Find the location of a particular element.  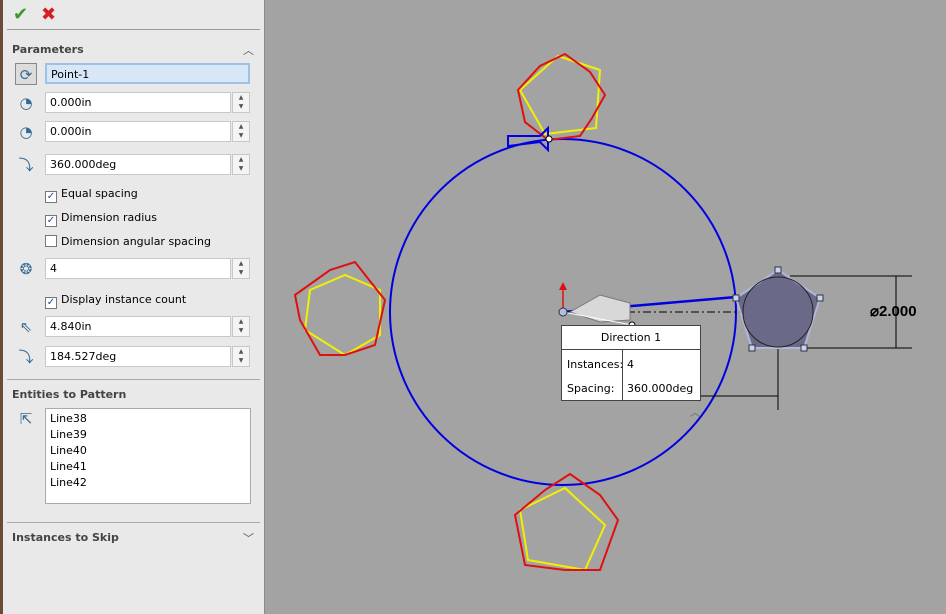

preview-pentagon-left is located at coordinates (342, 315).